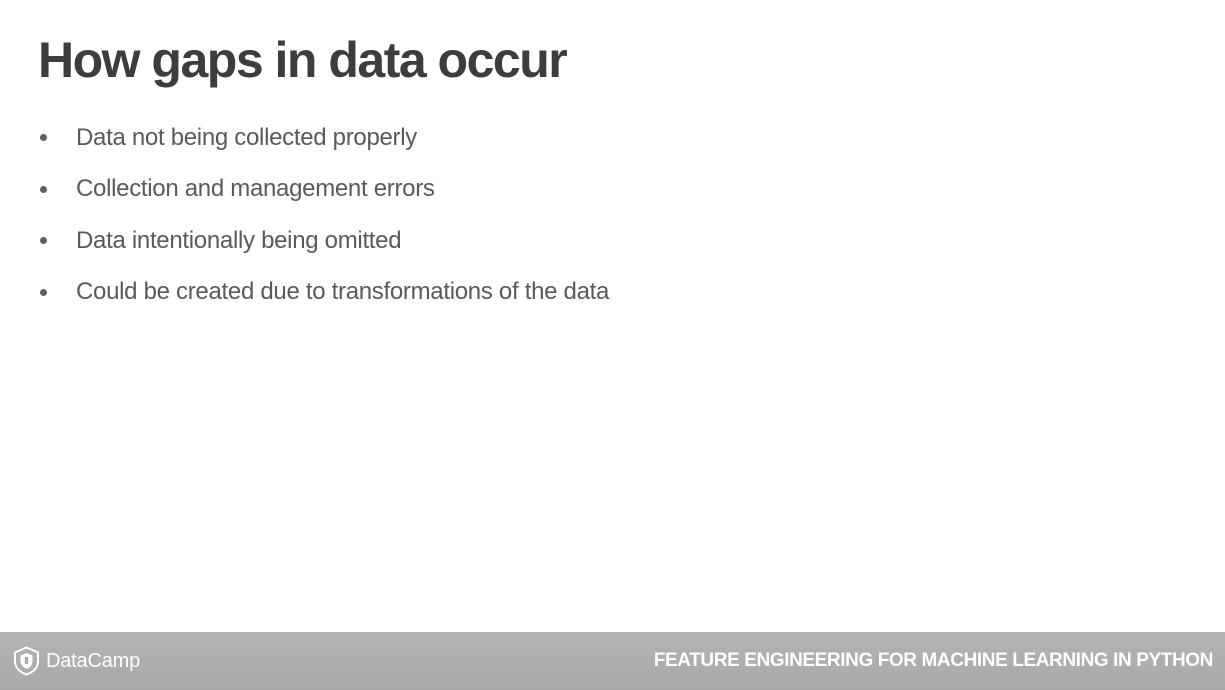  I want to click on bullet-item: Data intentionally being omitted, so click(323, 241).